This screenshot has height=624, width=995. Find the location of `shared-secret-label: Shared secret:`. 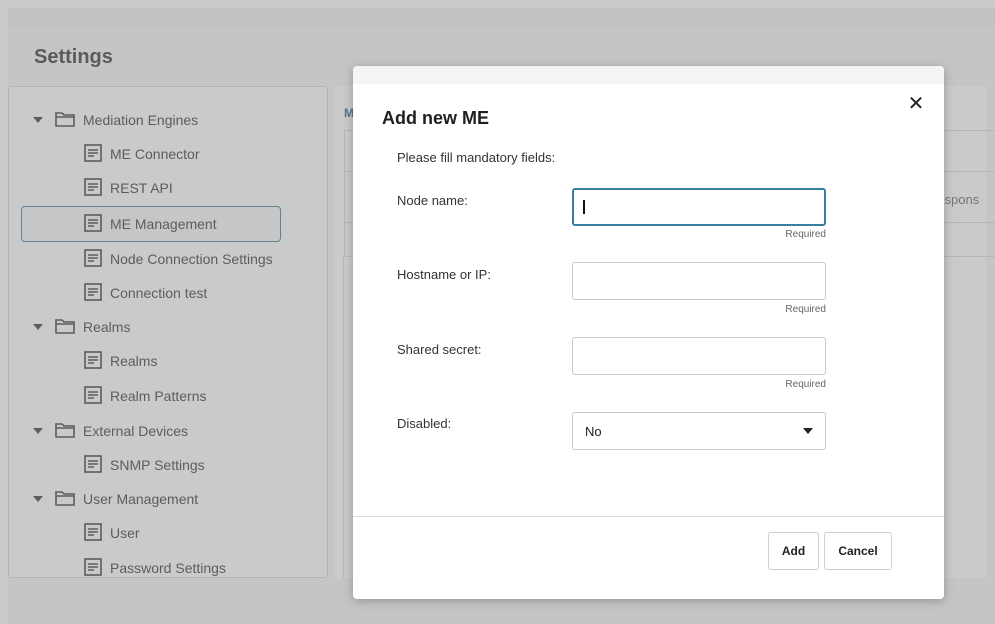

shared-secret-label: Shared secret: is located at coordinates (439, 349).